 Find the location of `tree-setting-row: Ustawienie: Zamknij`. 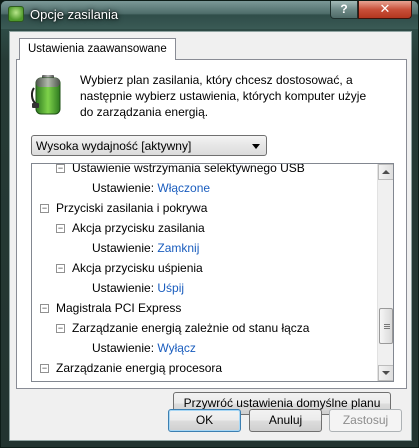

tree-setting-row: Ustawienie: Zamknij is located at coordinates (205, 248).